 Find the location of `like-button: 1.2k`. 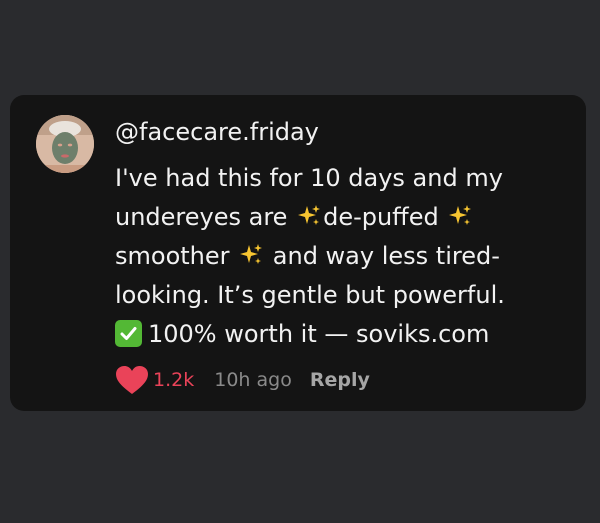

like-button: 1.2k is located at coordinates (154, 380).